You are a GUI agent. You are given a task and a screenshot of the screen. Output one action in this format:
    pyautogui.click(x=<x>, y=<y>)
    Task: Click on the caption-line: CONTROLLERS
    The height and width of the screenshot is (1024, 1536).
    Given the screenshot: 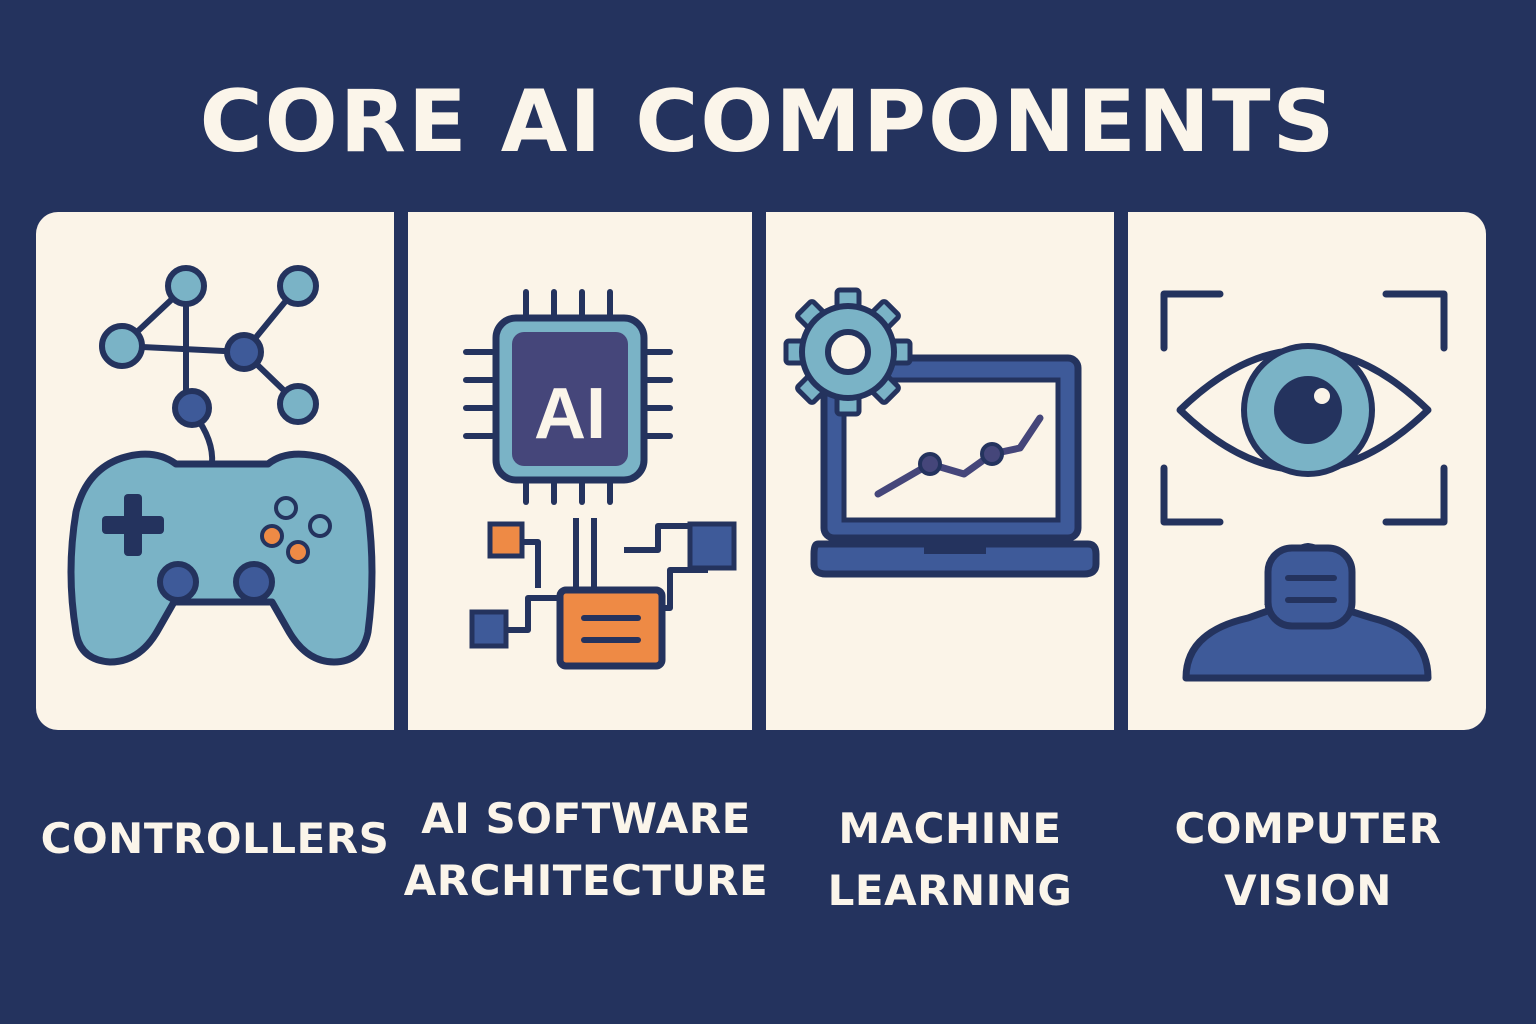 What is the action you would take?
    pyautogui.click(x=215, y=838)
    